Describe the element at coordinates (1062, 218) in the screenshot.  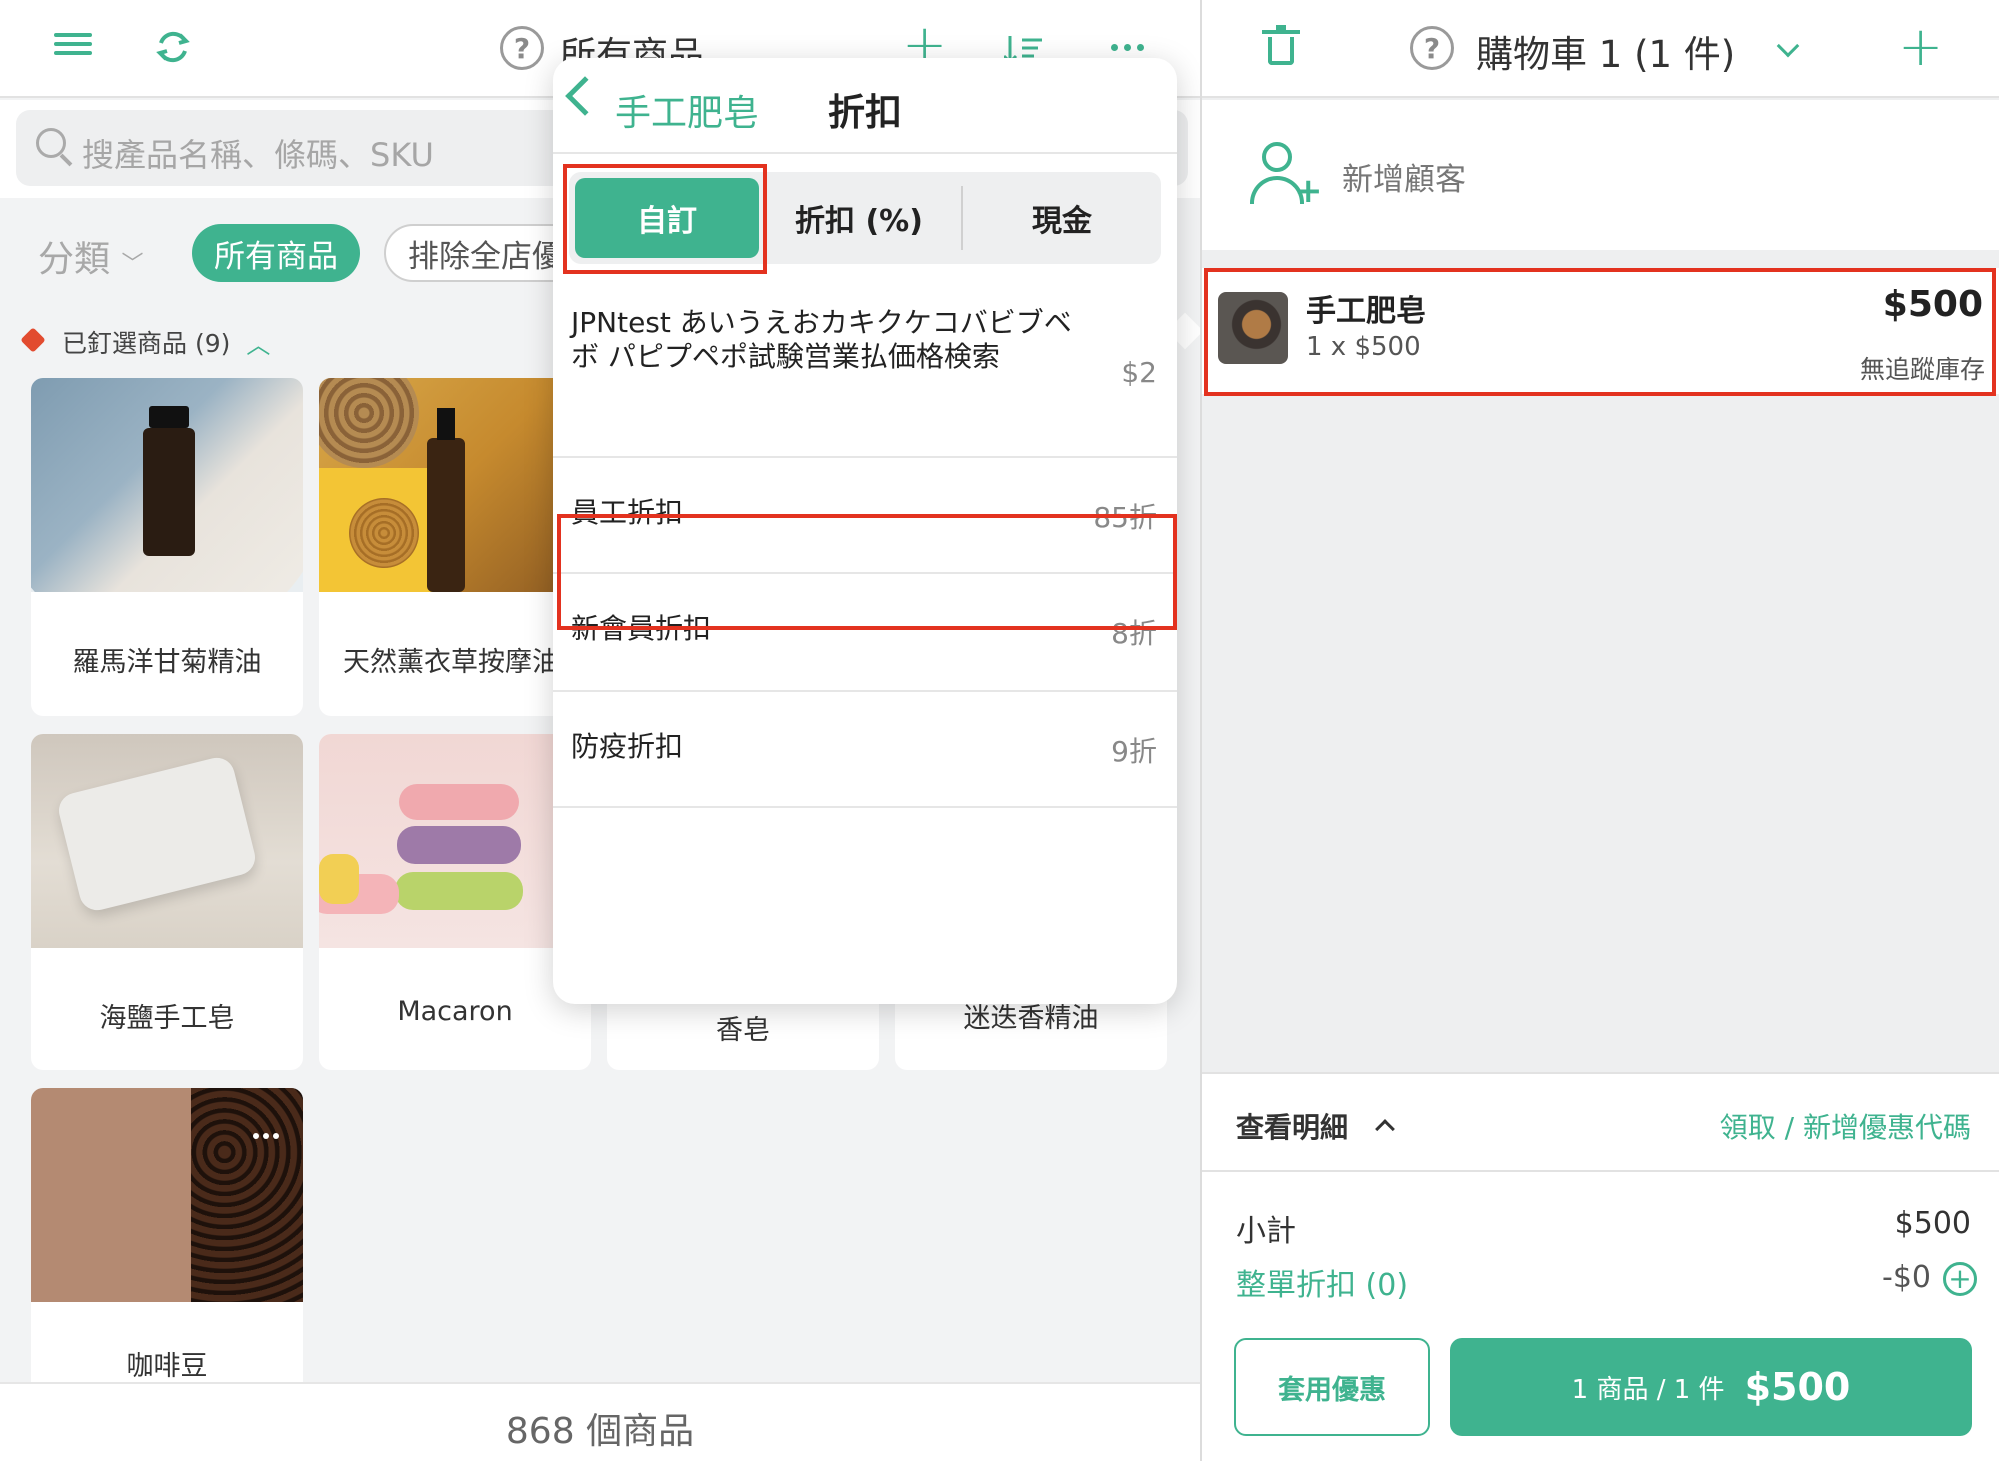
I see `segment-cash: 現金` at that location.